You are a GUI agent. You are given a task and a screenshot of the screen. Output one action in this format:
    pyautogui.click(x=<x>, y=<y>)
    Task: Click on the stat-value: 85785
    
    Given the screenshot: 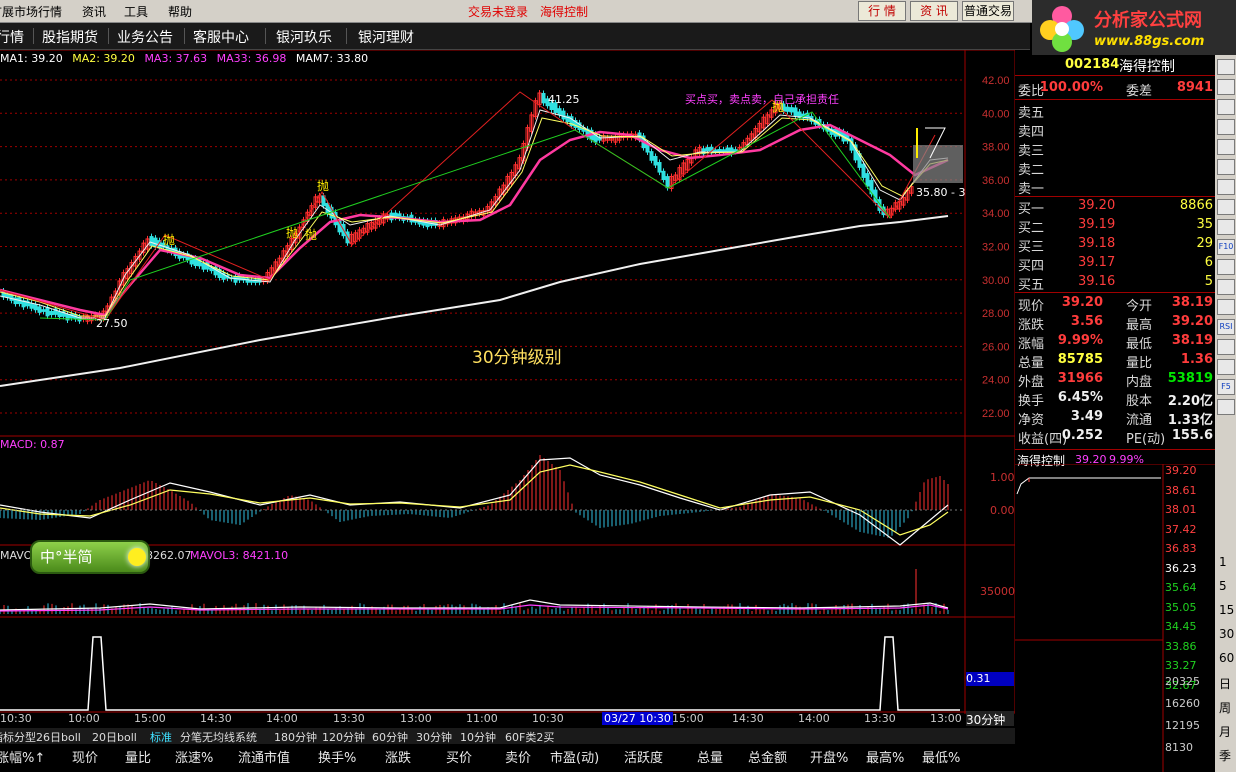 What is the action you would take?
    pyautogui.click(x=1080, y=359)
    